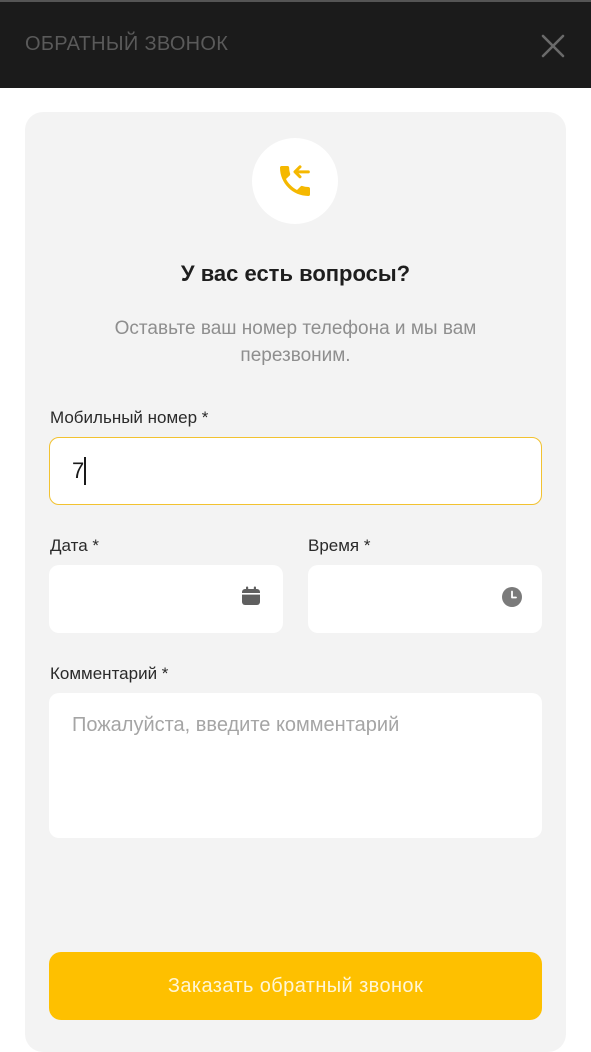  What do you see at coordinates (295, 44) in the screenshot?
I see `header-bar: ОБРАТНЫЙ ЗВОНОК` at bounding box center [295, 44].